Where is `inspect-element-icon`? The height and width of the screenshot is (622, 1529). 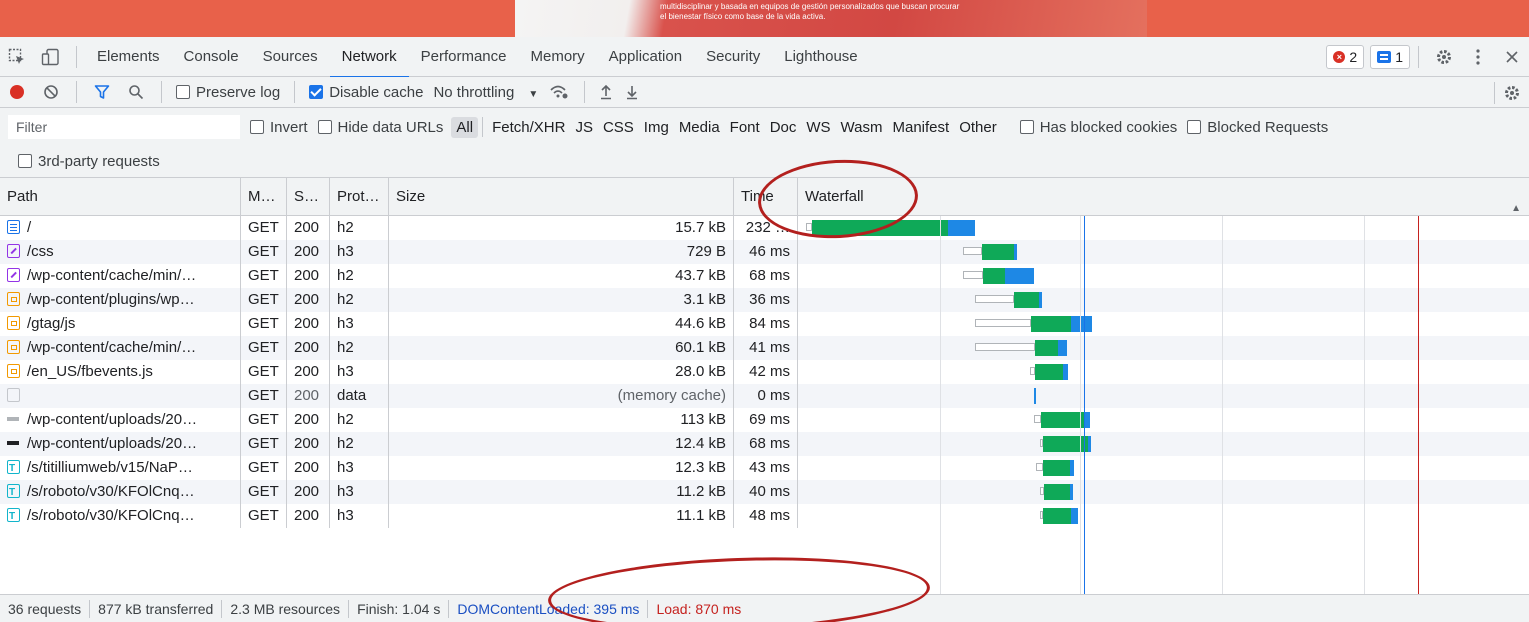
inspect-element-icon is located at coordinates (17, 57).